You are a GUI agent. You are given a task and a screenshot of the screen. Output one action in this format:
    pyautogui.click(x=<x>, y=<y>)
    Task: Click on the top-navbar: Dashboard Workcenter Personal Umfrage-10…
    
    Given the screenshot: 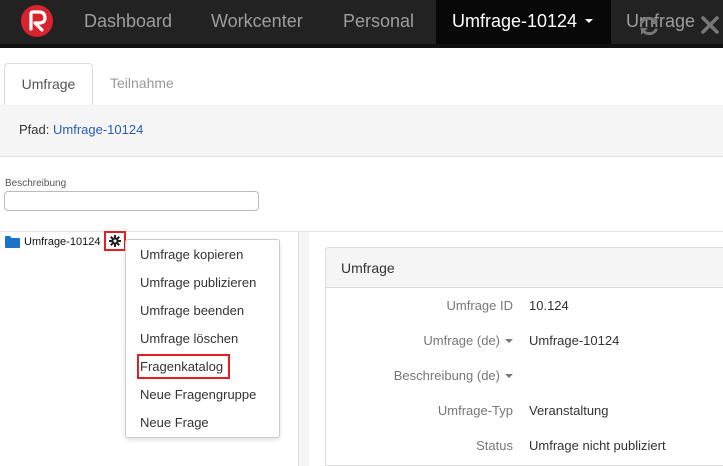 What is the action you would take?
    pyautogui.click(x=361, y=22)
    